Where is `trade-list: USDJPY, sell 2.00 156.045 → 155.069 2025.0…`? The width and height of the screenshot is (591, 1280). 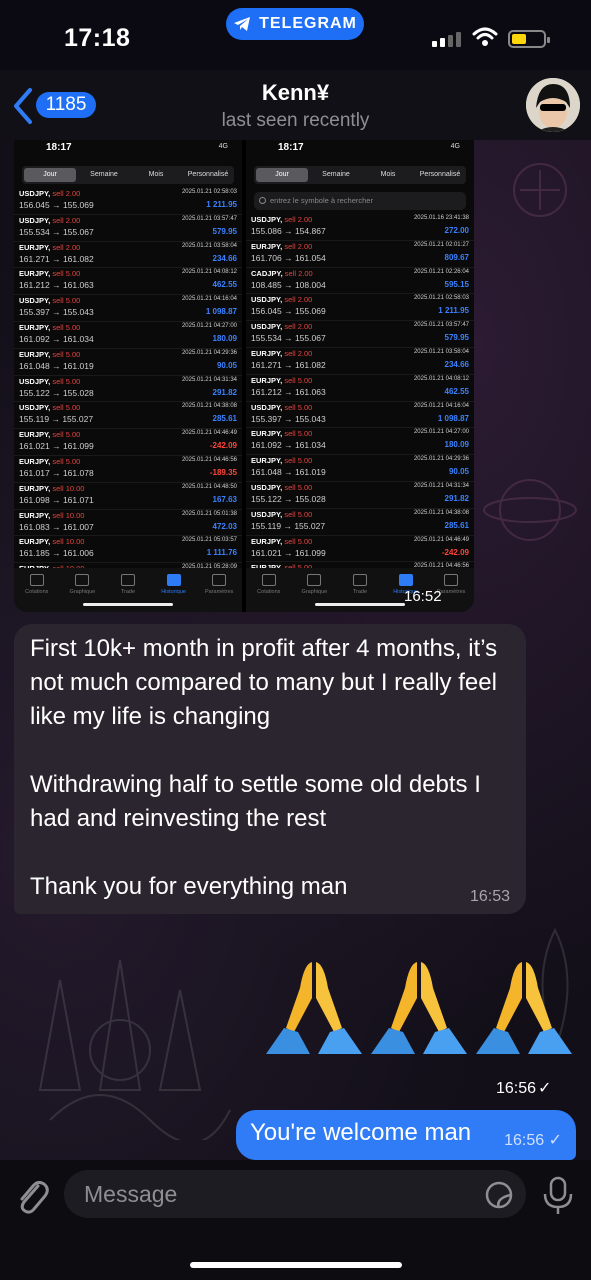 trade-list: USDJPY, sell 2.00 156.045 → 155.069 2025.0… is located at coordinates (128, 389).